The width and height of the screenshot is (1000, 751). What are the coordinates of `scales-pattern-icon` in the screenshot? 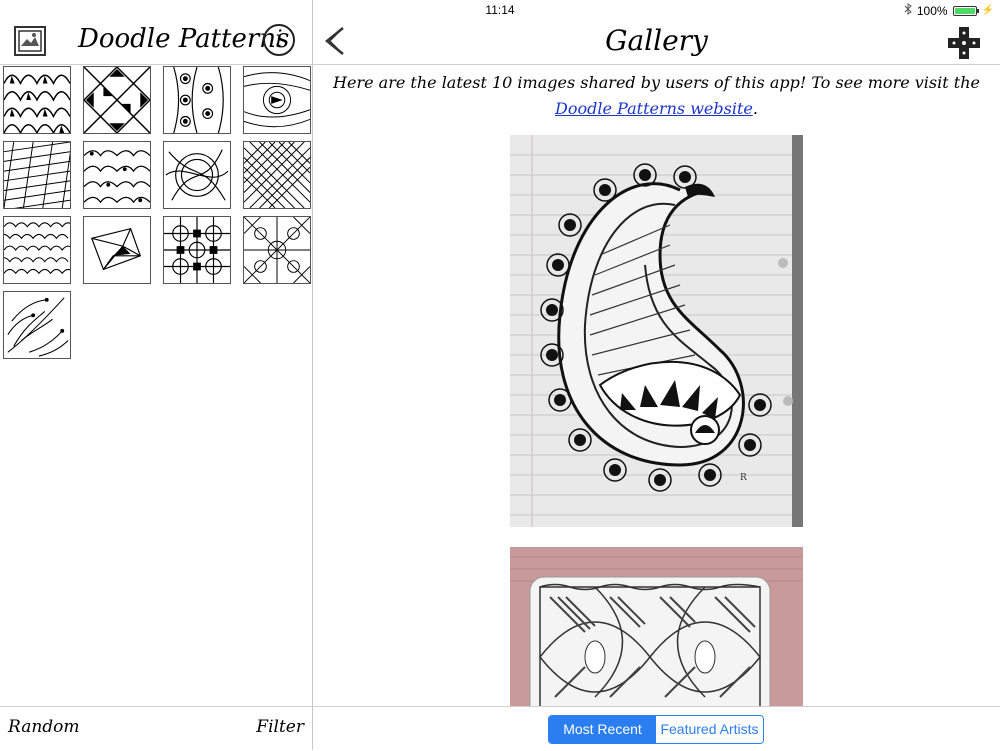 It's located at (37, 100).